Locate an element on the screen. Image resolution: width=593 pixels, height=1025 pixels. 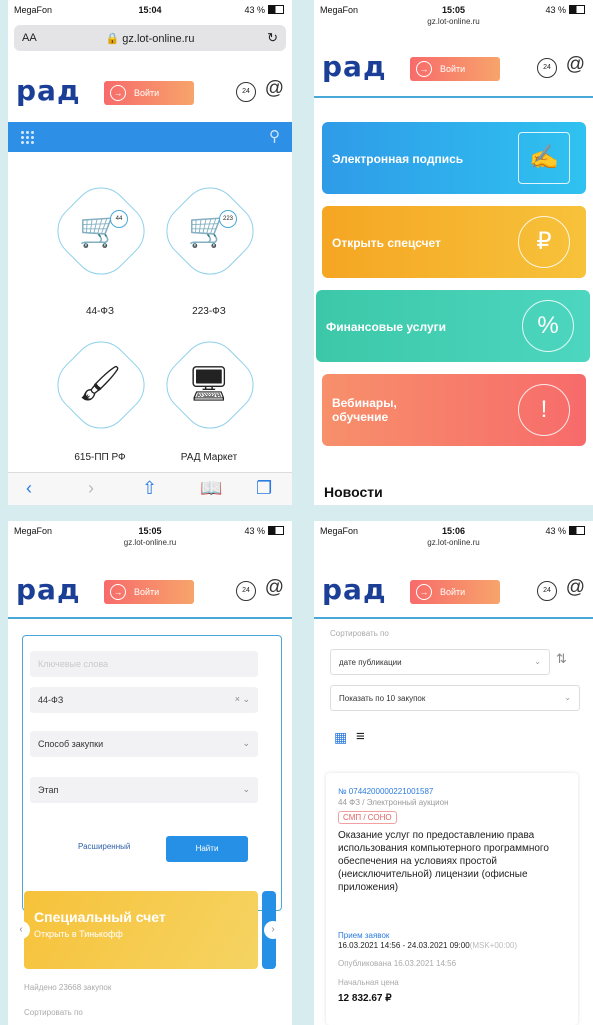
sort-order-icon: ⇅ is located at coordinates (561, 659).